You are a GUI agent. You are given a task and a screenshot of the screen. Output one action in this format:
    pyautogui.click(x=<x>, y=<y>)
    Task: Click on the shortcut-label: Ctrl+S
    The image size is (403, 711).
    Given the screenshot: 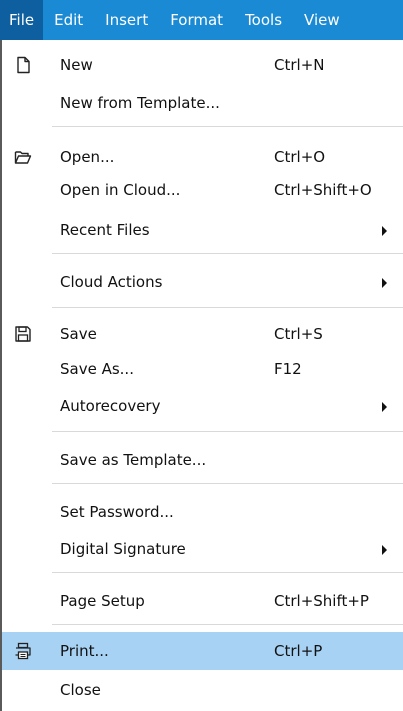 What is the action you would take?
    pyautogui.click(x=298, y=334)
    